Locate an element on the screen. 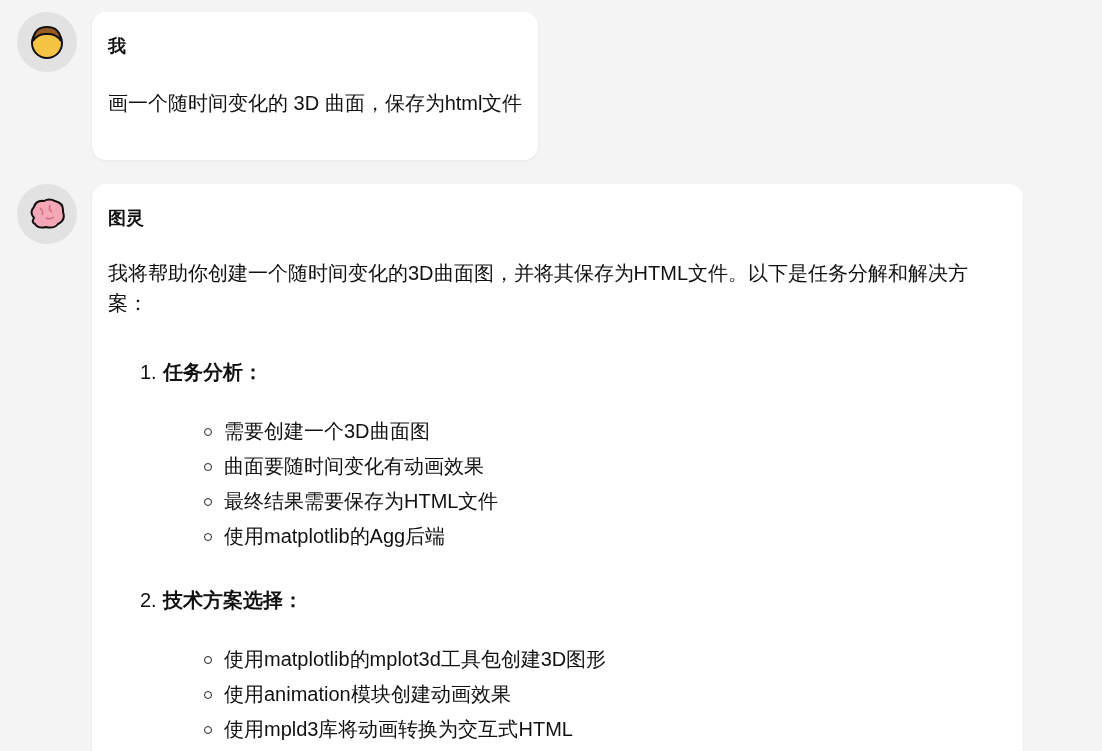  list-item: 需要创建一个3D曲面图 is located at coordinates (327, 431).